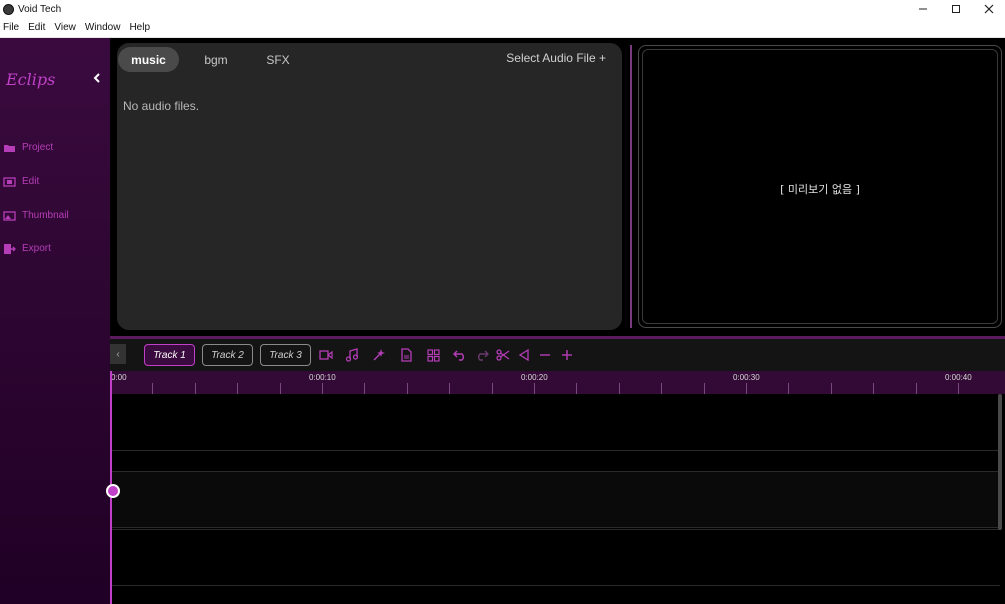  I want to click on window-title: Void Tech, so click(40, 9).